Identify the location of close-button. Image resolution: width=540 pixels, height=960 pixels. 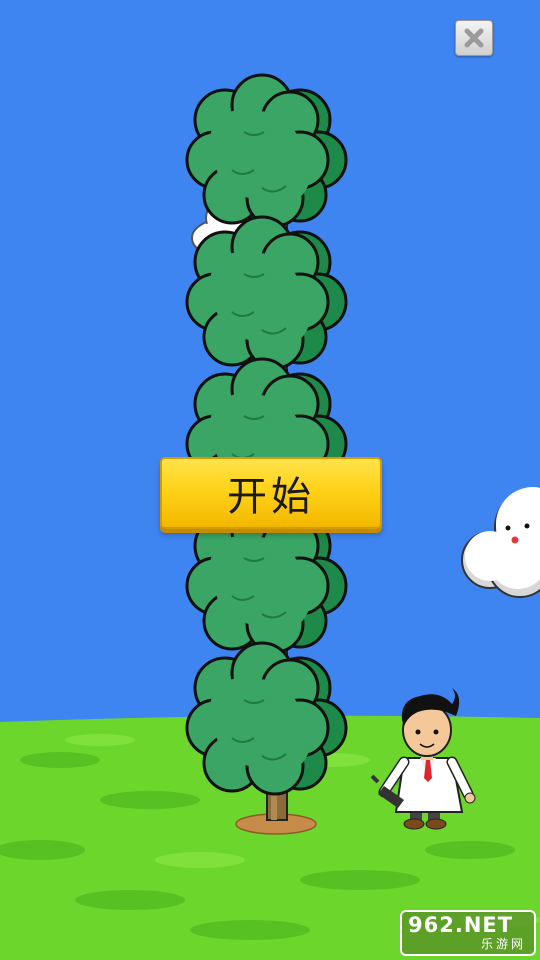
(474, 38).